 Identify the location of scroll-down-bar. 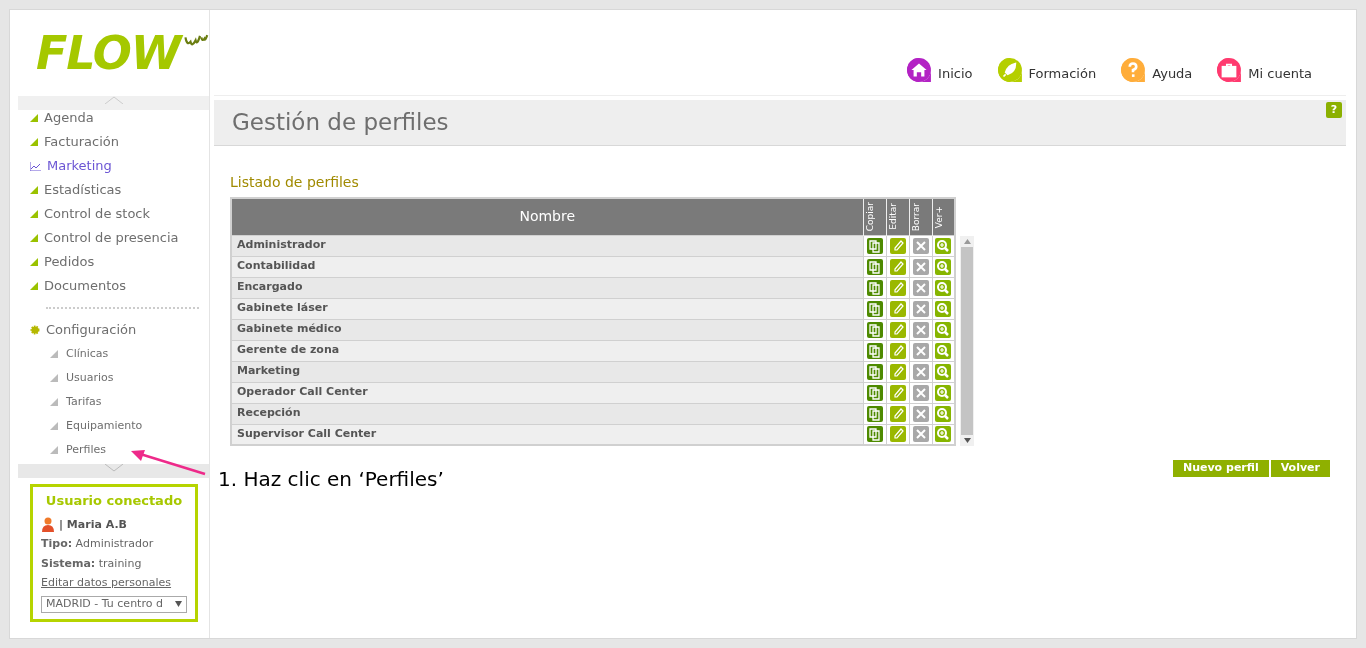
(113, 471).